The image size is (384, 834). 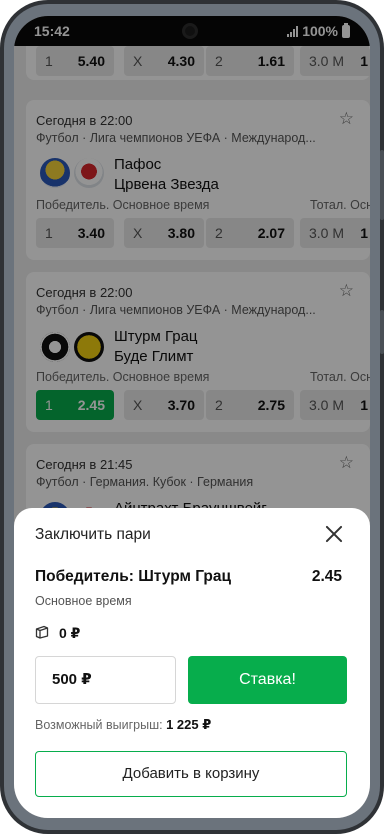 I want to click on potential-payout: Возможный выигрыш: 1 225 ₽, so click(x=123, y=725).